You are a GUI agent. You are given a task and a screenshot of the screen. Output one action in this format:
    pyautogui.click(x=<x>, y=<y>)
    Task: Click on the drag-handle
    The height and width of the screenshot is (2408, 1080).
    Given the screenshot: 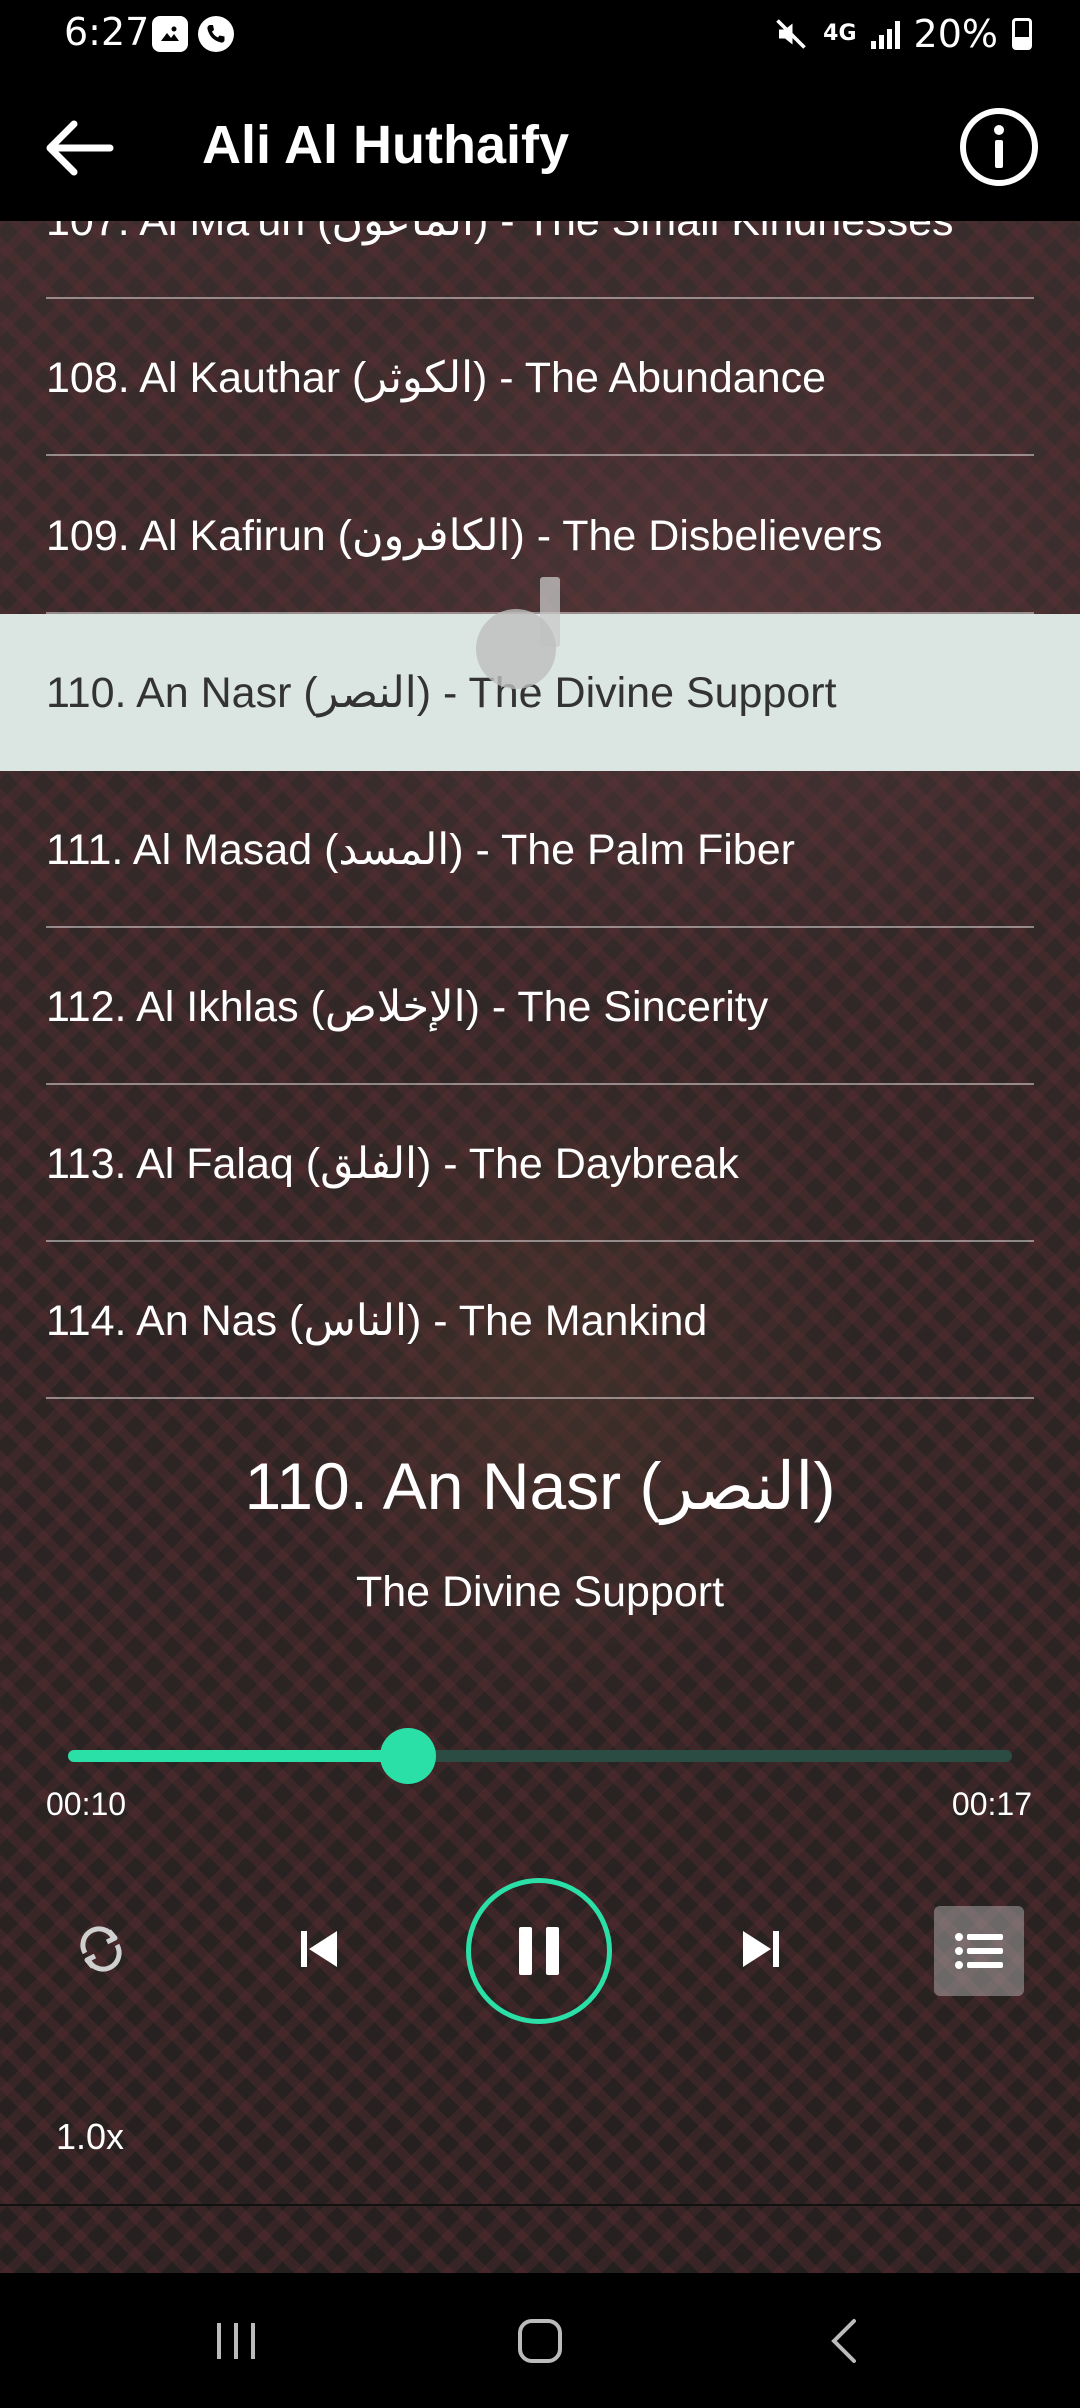 What is the action you would take?
    pyautogui.click(x=520, y=633)
    